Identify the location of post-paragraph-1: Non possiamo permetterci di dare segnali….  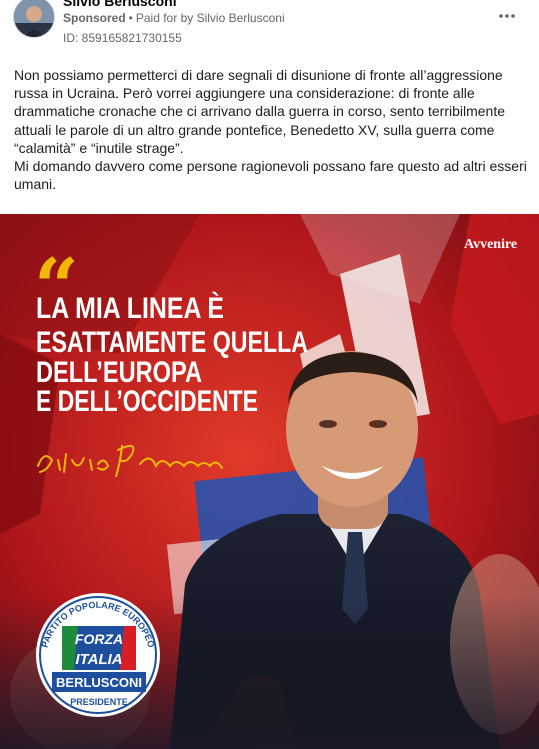
(260, 111).